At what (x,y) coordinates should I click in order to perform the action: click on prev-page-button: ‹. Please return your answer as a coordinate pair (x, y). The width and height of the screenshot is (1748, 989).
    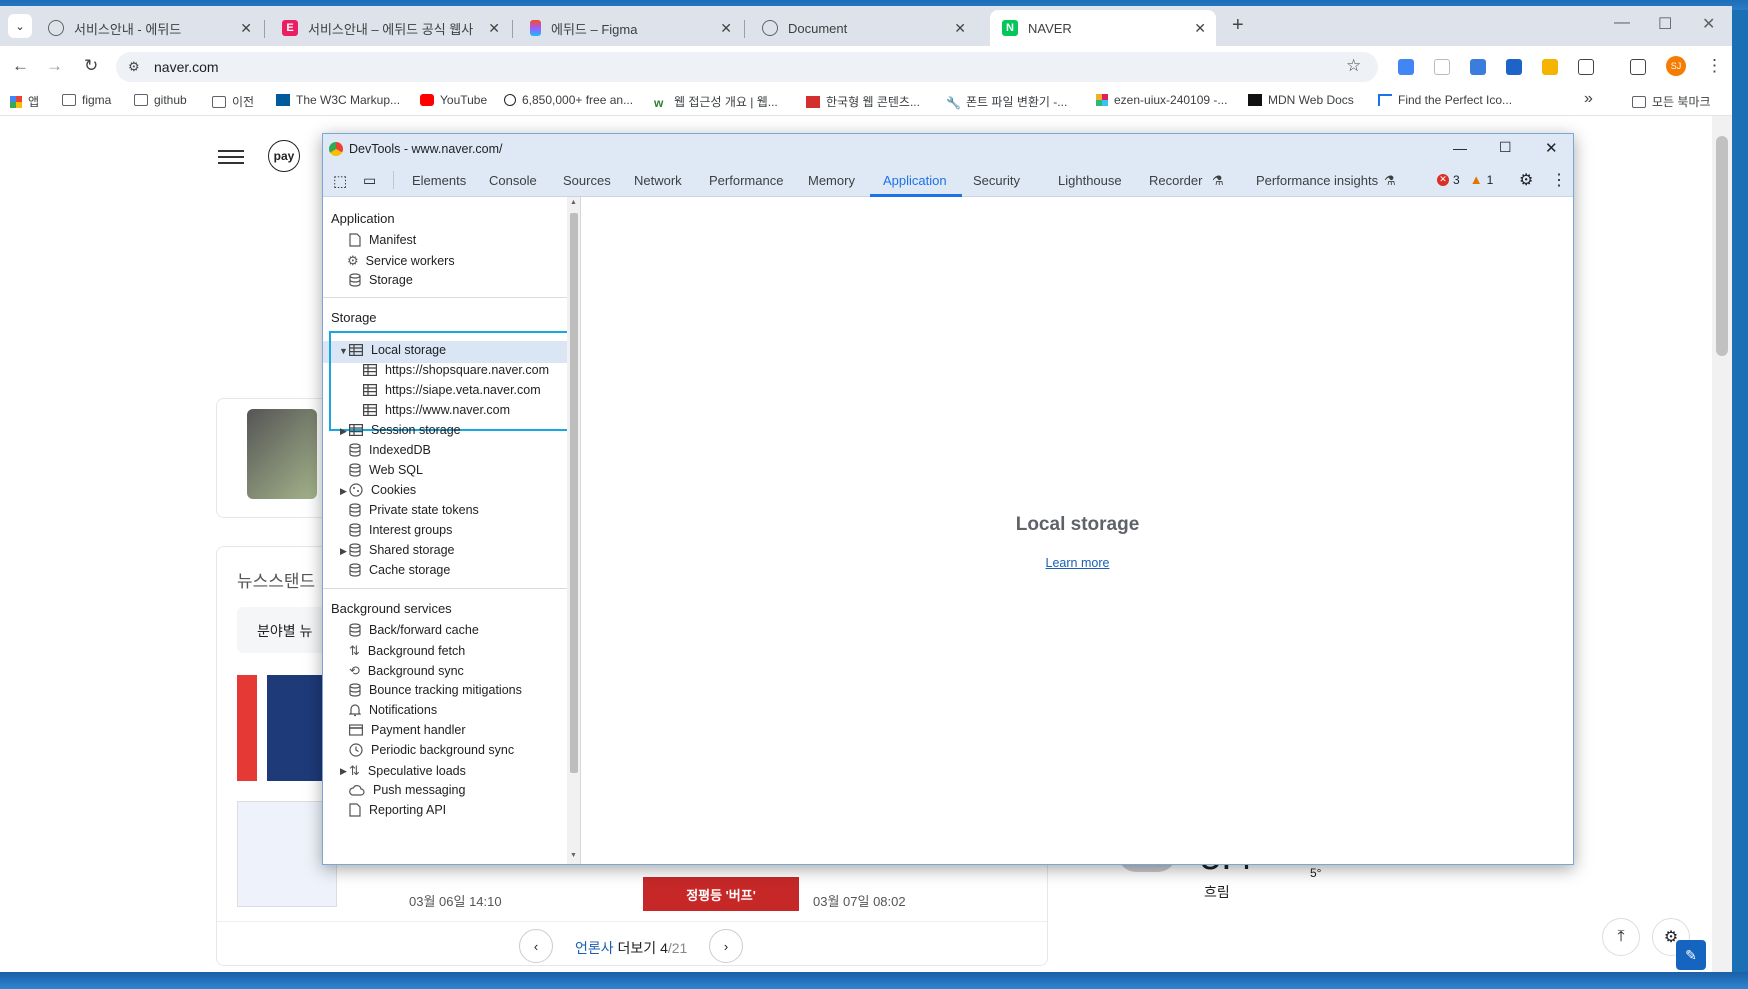
    Looking at the image, I should click on (536, 946).